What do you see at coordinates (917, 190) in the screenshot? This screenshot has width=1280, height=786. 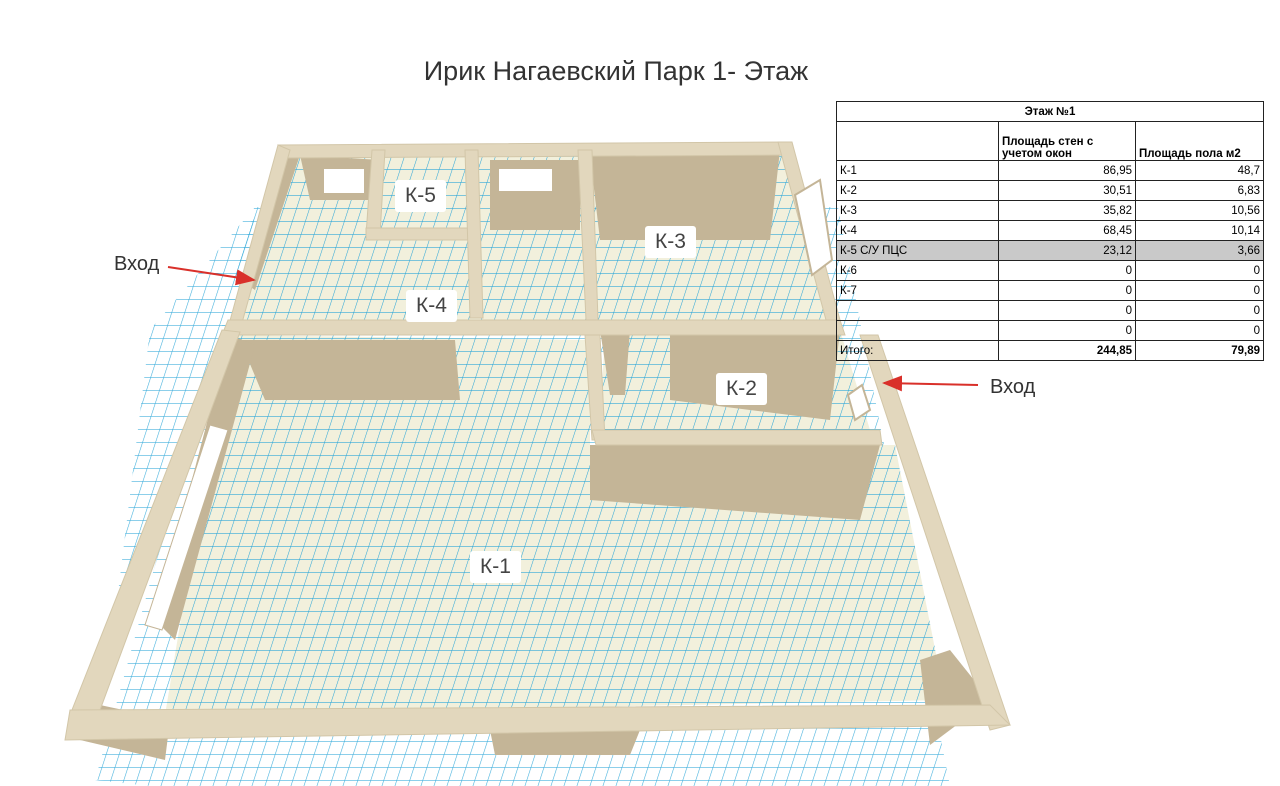 I see `cell-name: К-2` at bounding box center [917, 190].